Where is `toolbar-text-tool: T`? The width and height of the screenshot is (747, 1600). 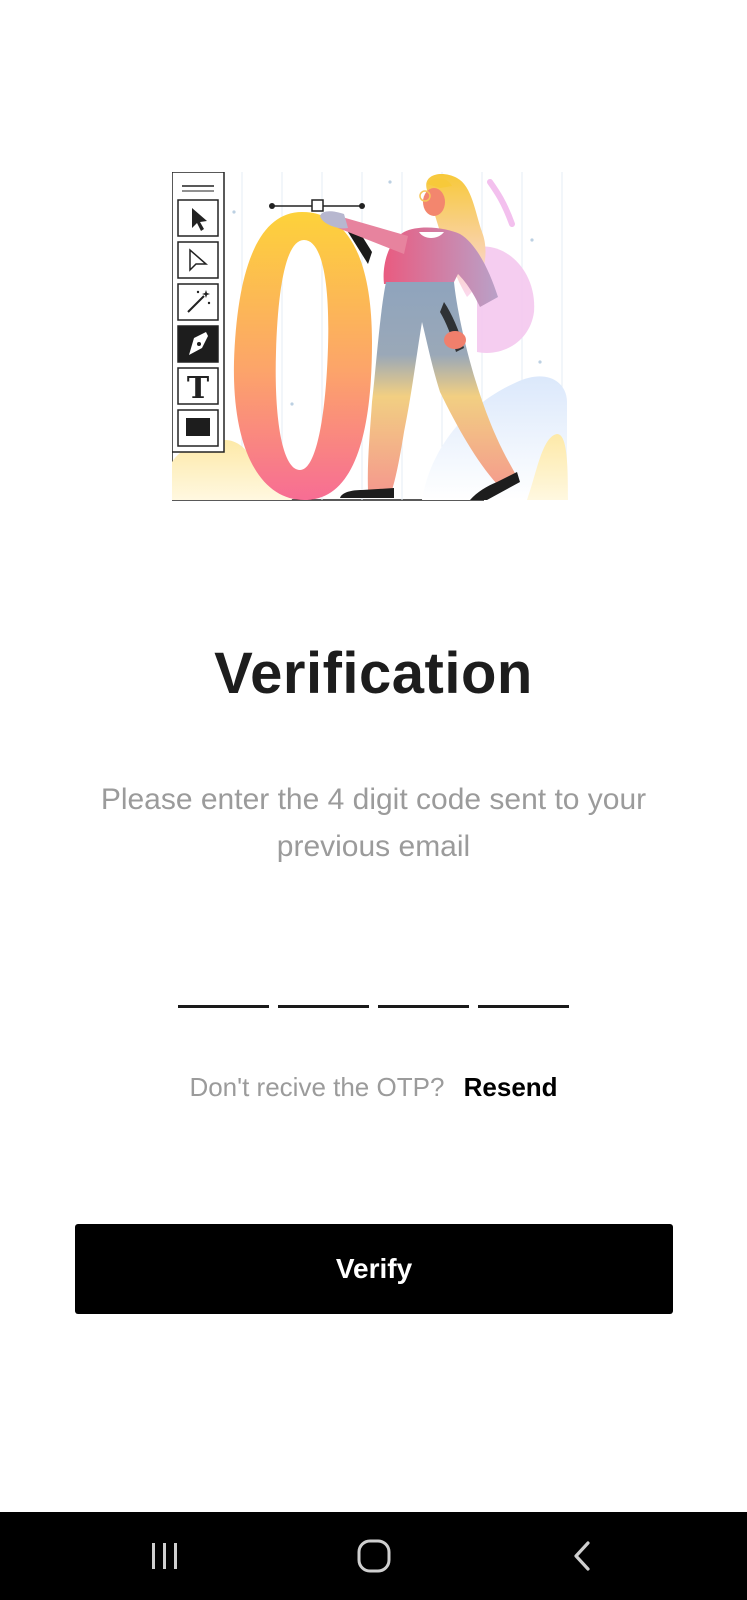
toolbar-text-tool: T is located at coordinates (198, 386).